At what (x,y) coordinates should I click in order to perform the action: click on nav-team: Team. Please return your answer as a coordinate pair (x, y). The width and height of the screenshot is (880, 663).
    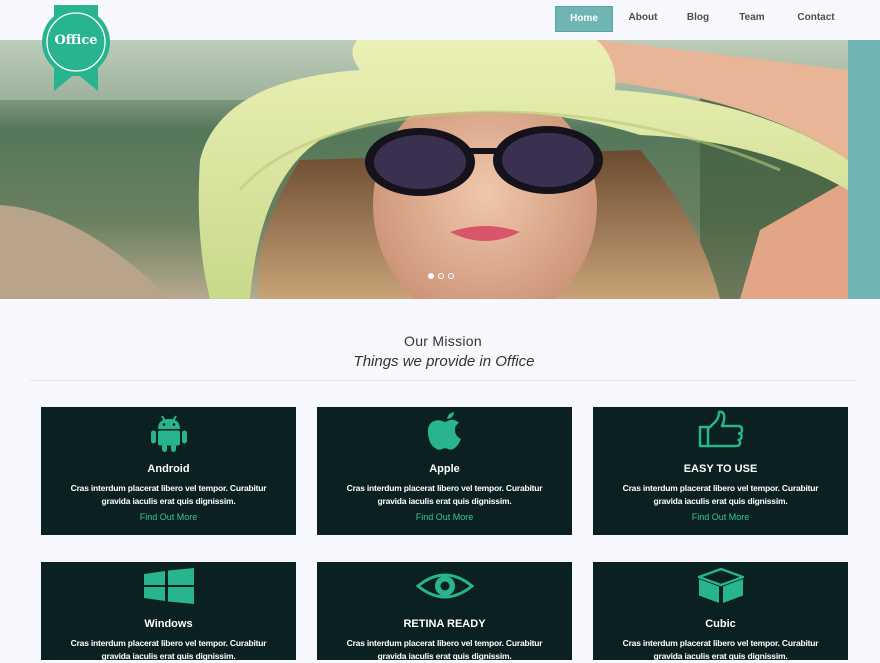
    Looking at the image, I should click on (752, 19).